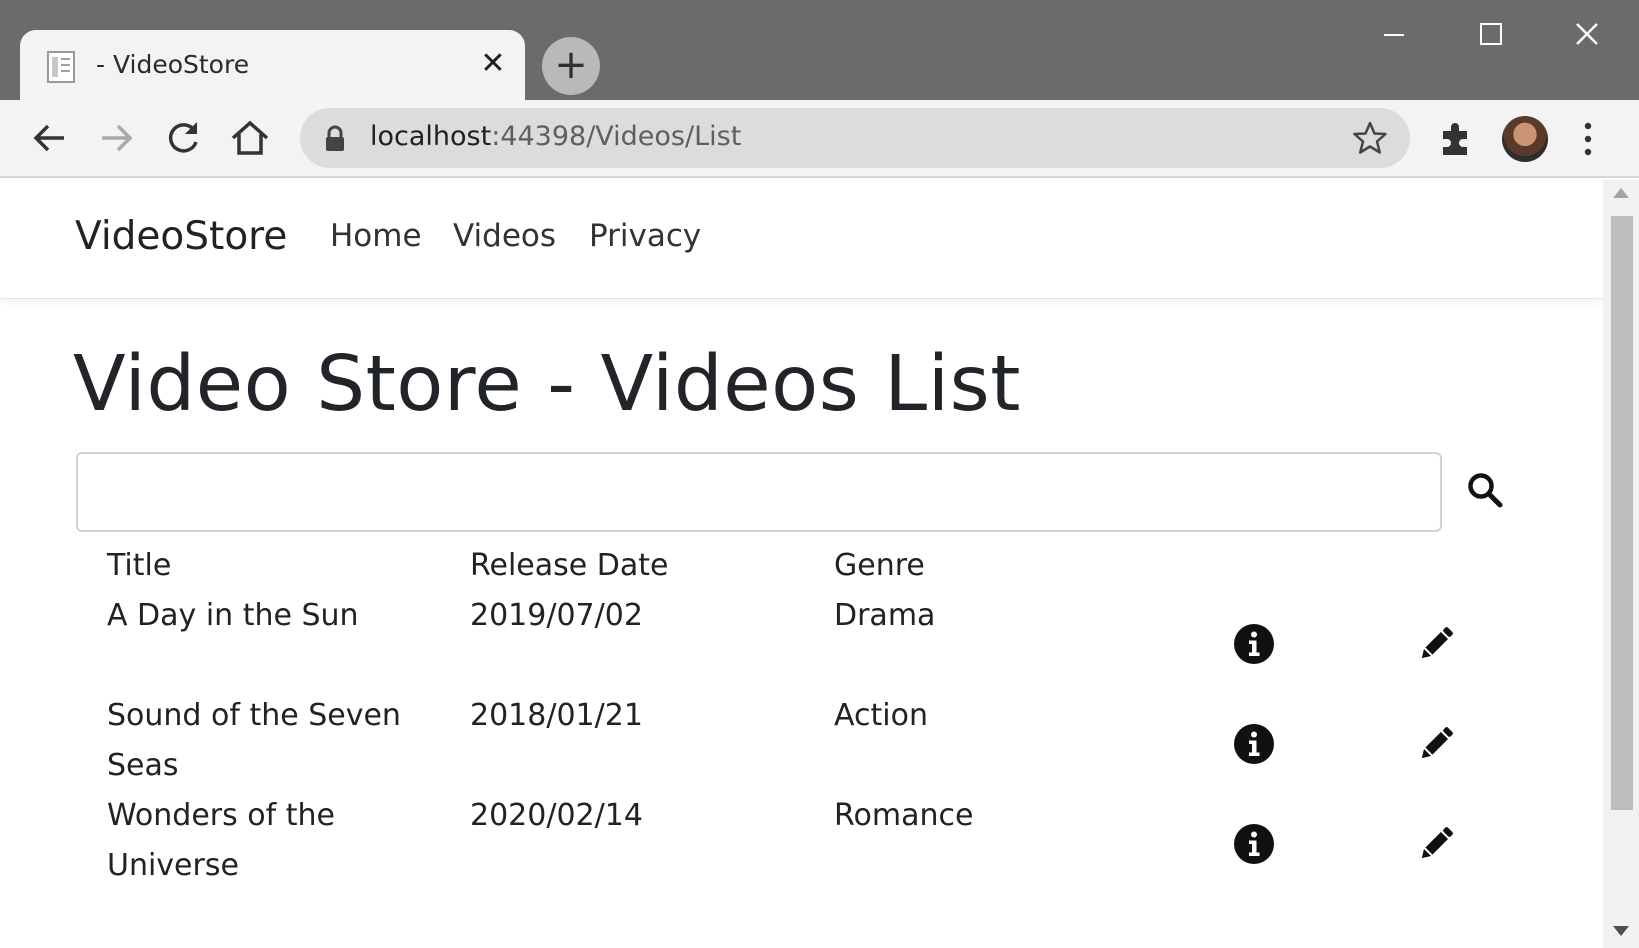  Describe the element at coordinates (547, 384) in the screenshot. I see `page-title: Video Store - Videos List` at that location.